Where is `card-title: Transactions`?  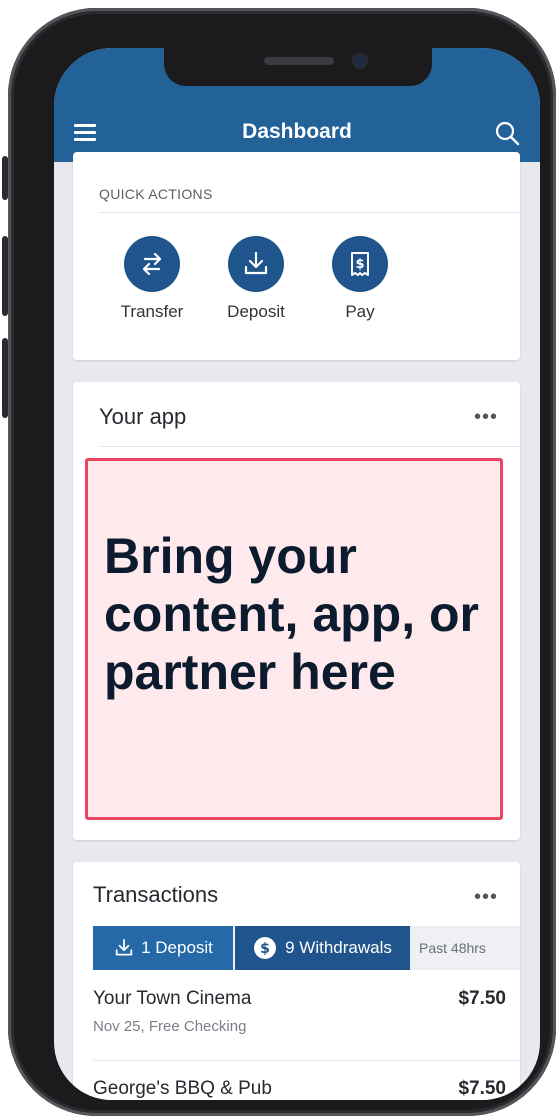
card-title: Transactions is located at coordinates (156, 894).